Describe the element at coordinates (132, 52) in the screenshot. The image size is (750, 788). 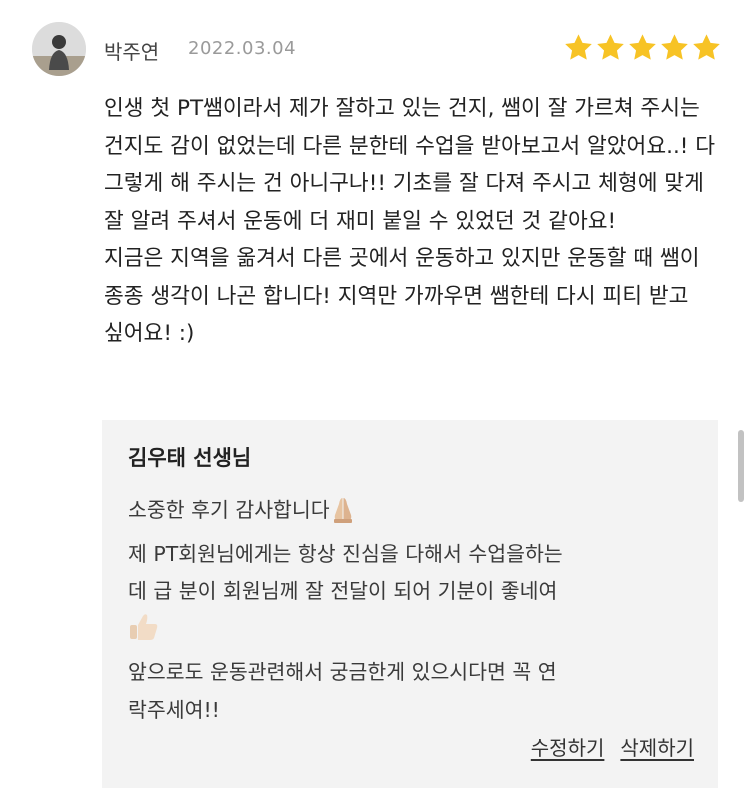
I see `reviewer-name: 박주연` at that location.